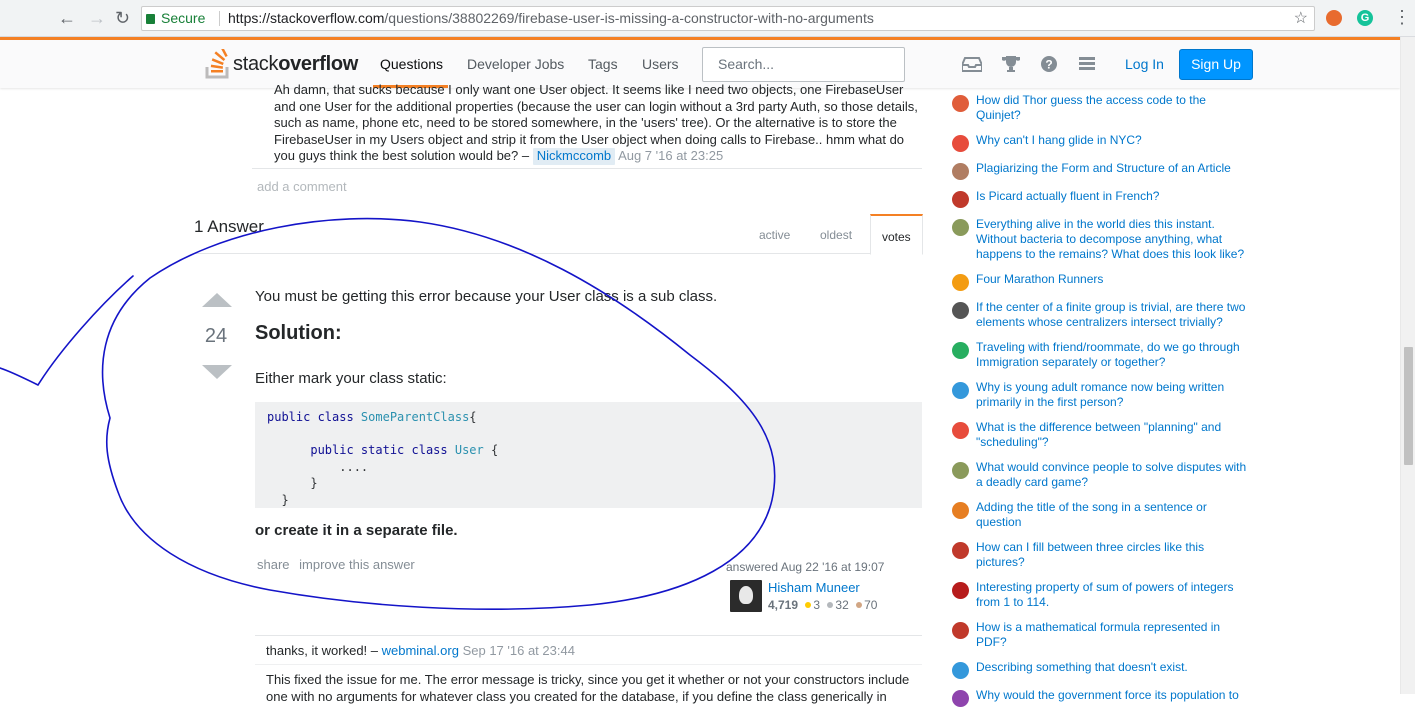 This screenshot has width=1415, height=707. I want to click on nav-users: Users, so click(660, 64).